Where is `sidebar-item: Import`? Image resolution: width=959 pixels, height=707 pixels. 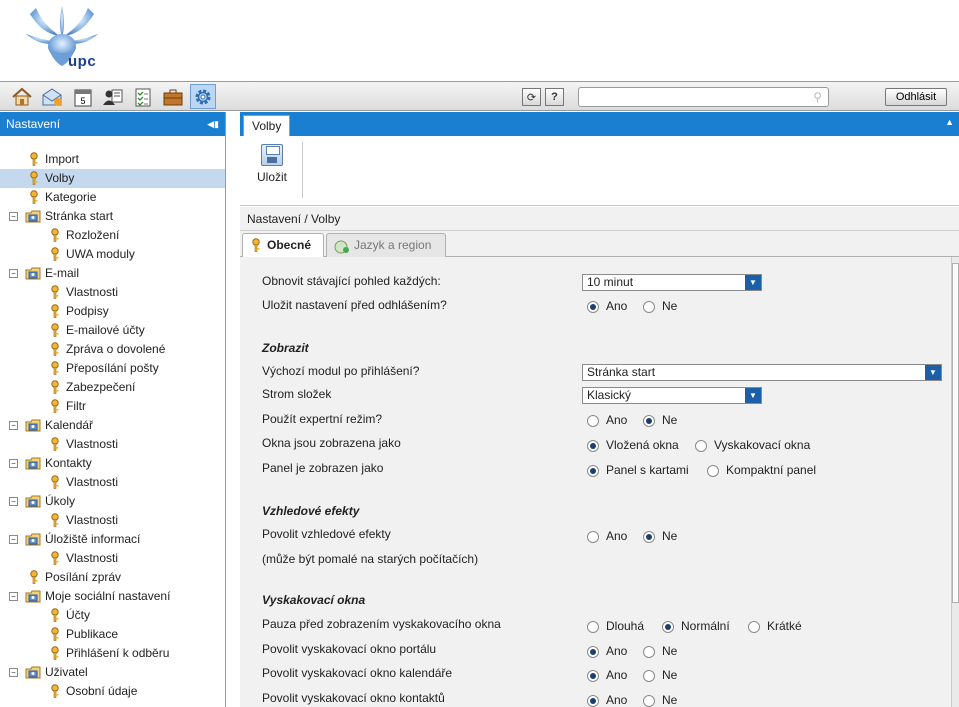
sidebar-item: Import is located at coordinates (112, 159).